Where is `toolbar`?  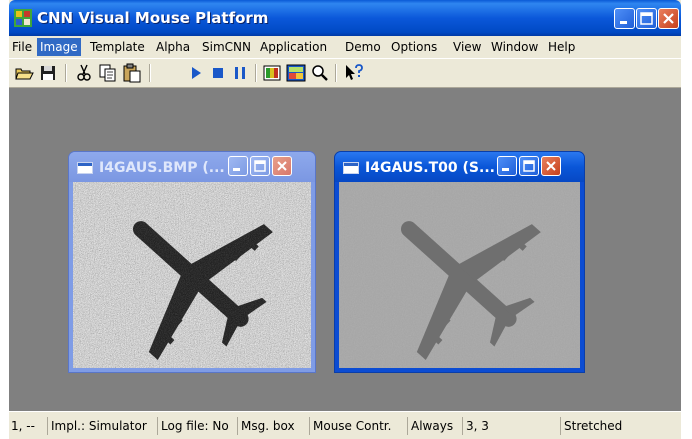 toolbar is located at coordinates (345, 73).